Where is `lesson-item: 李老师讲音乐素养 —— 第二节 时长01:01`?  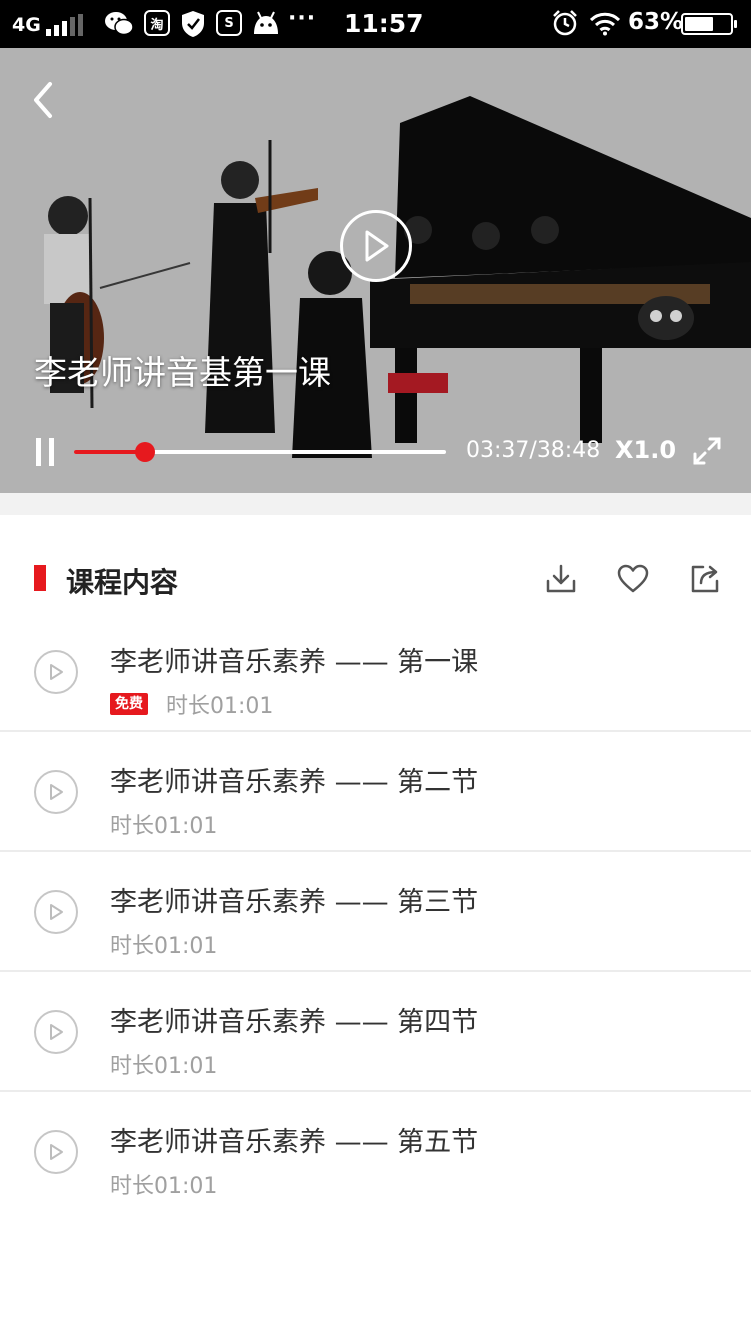
lesson-item: 李老师讲音乐素养 —— 第二节 时长01:01 is located at coordinates (375, 792).